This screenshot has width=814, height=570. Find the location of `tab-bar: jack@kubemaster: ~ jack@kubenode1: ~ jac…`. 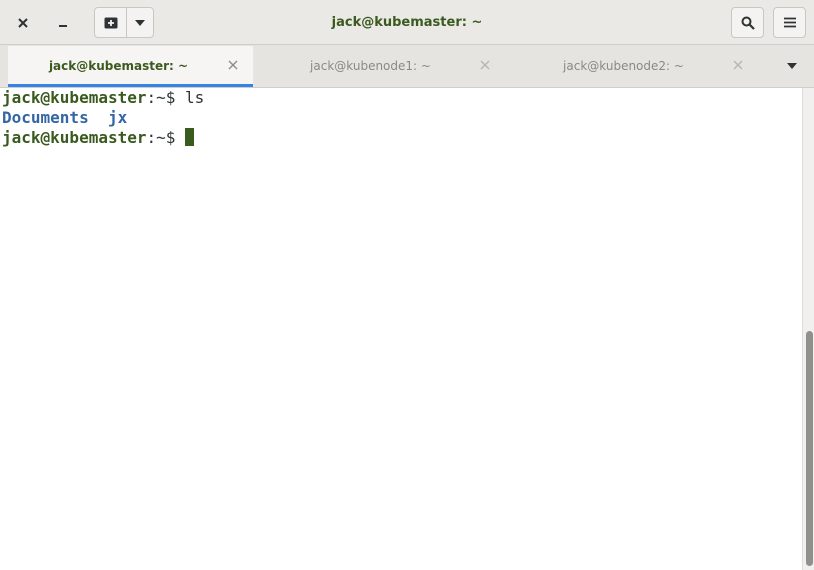

tab-bar: jack@kubemaster: ~ jack@kubenode1: ~ jac… is located at coordinates (407, 66).